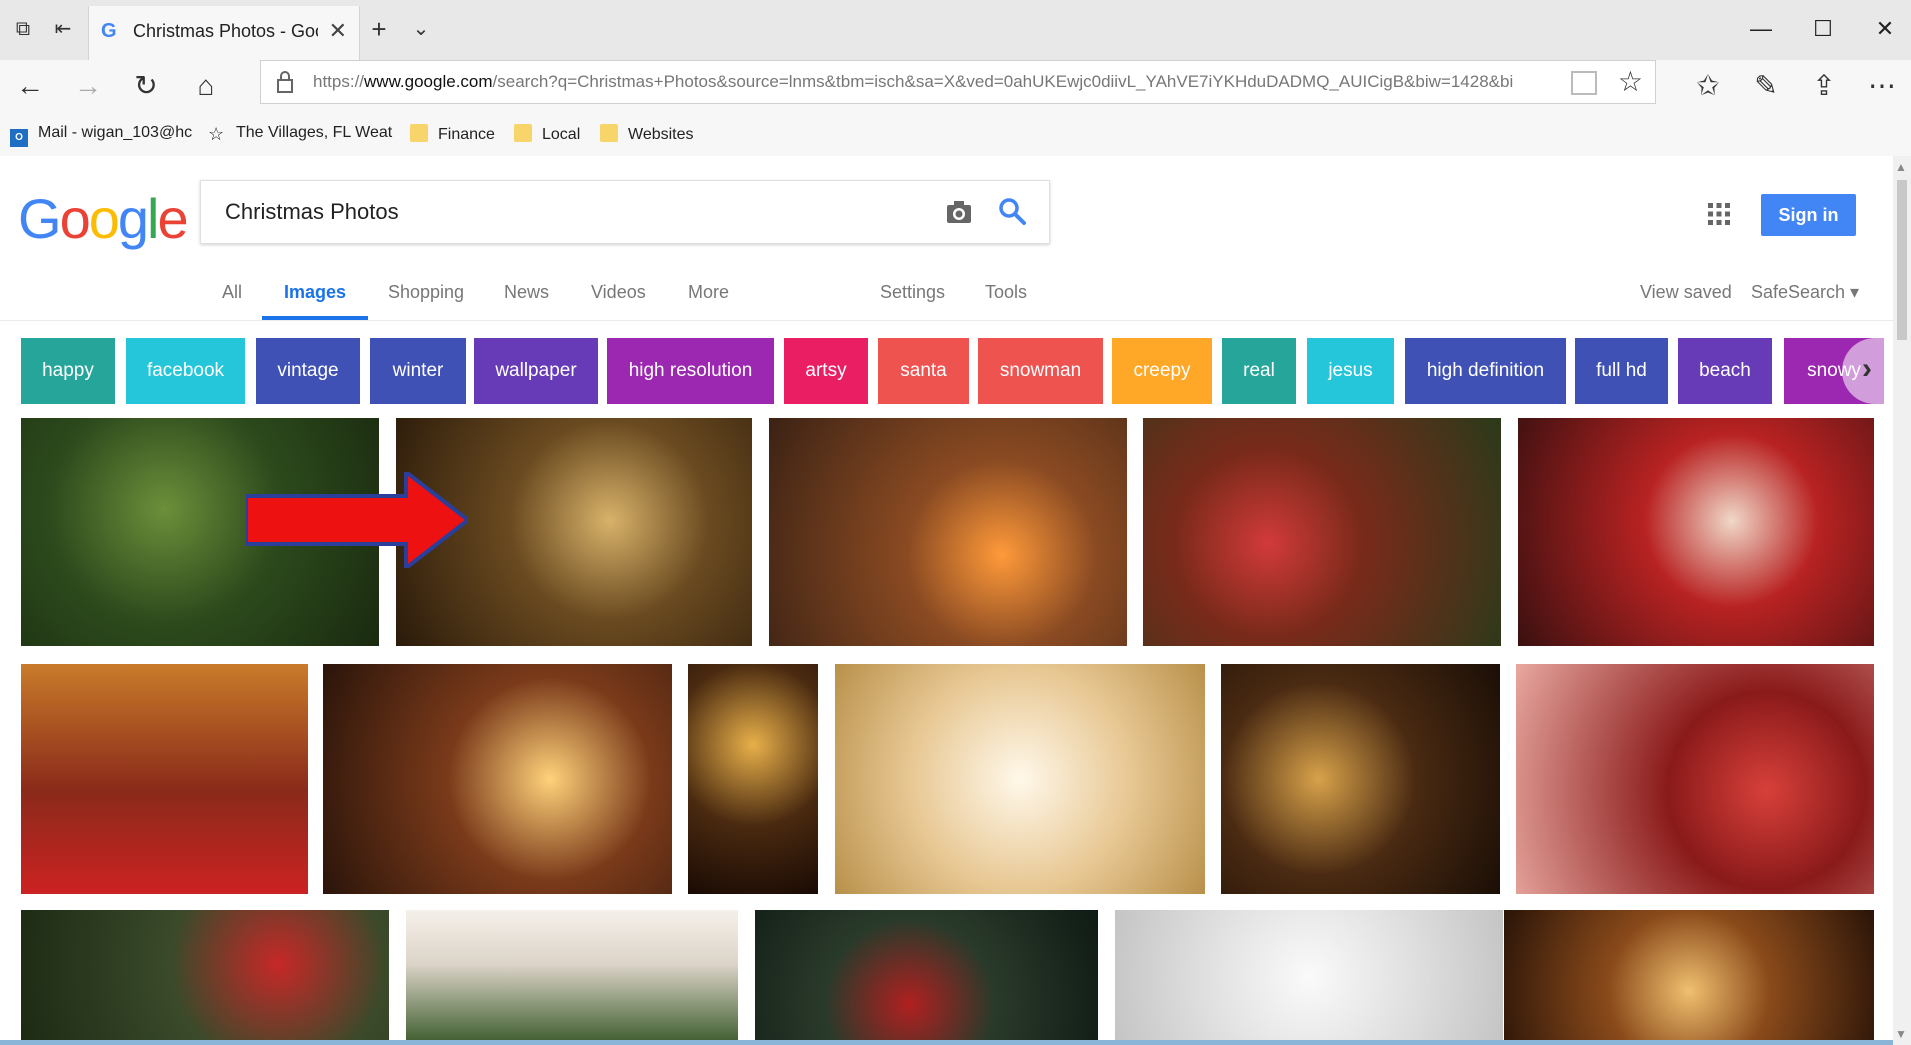 This screenshot has width=1911, height=1045. I want to click on refresh-icon: ↻, so click(146, 86).